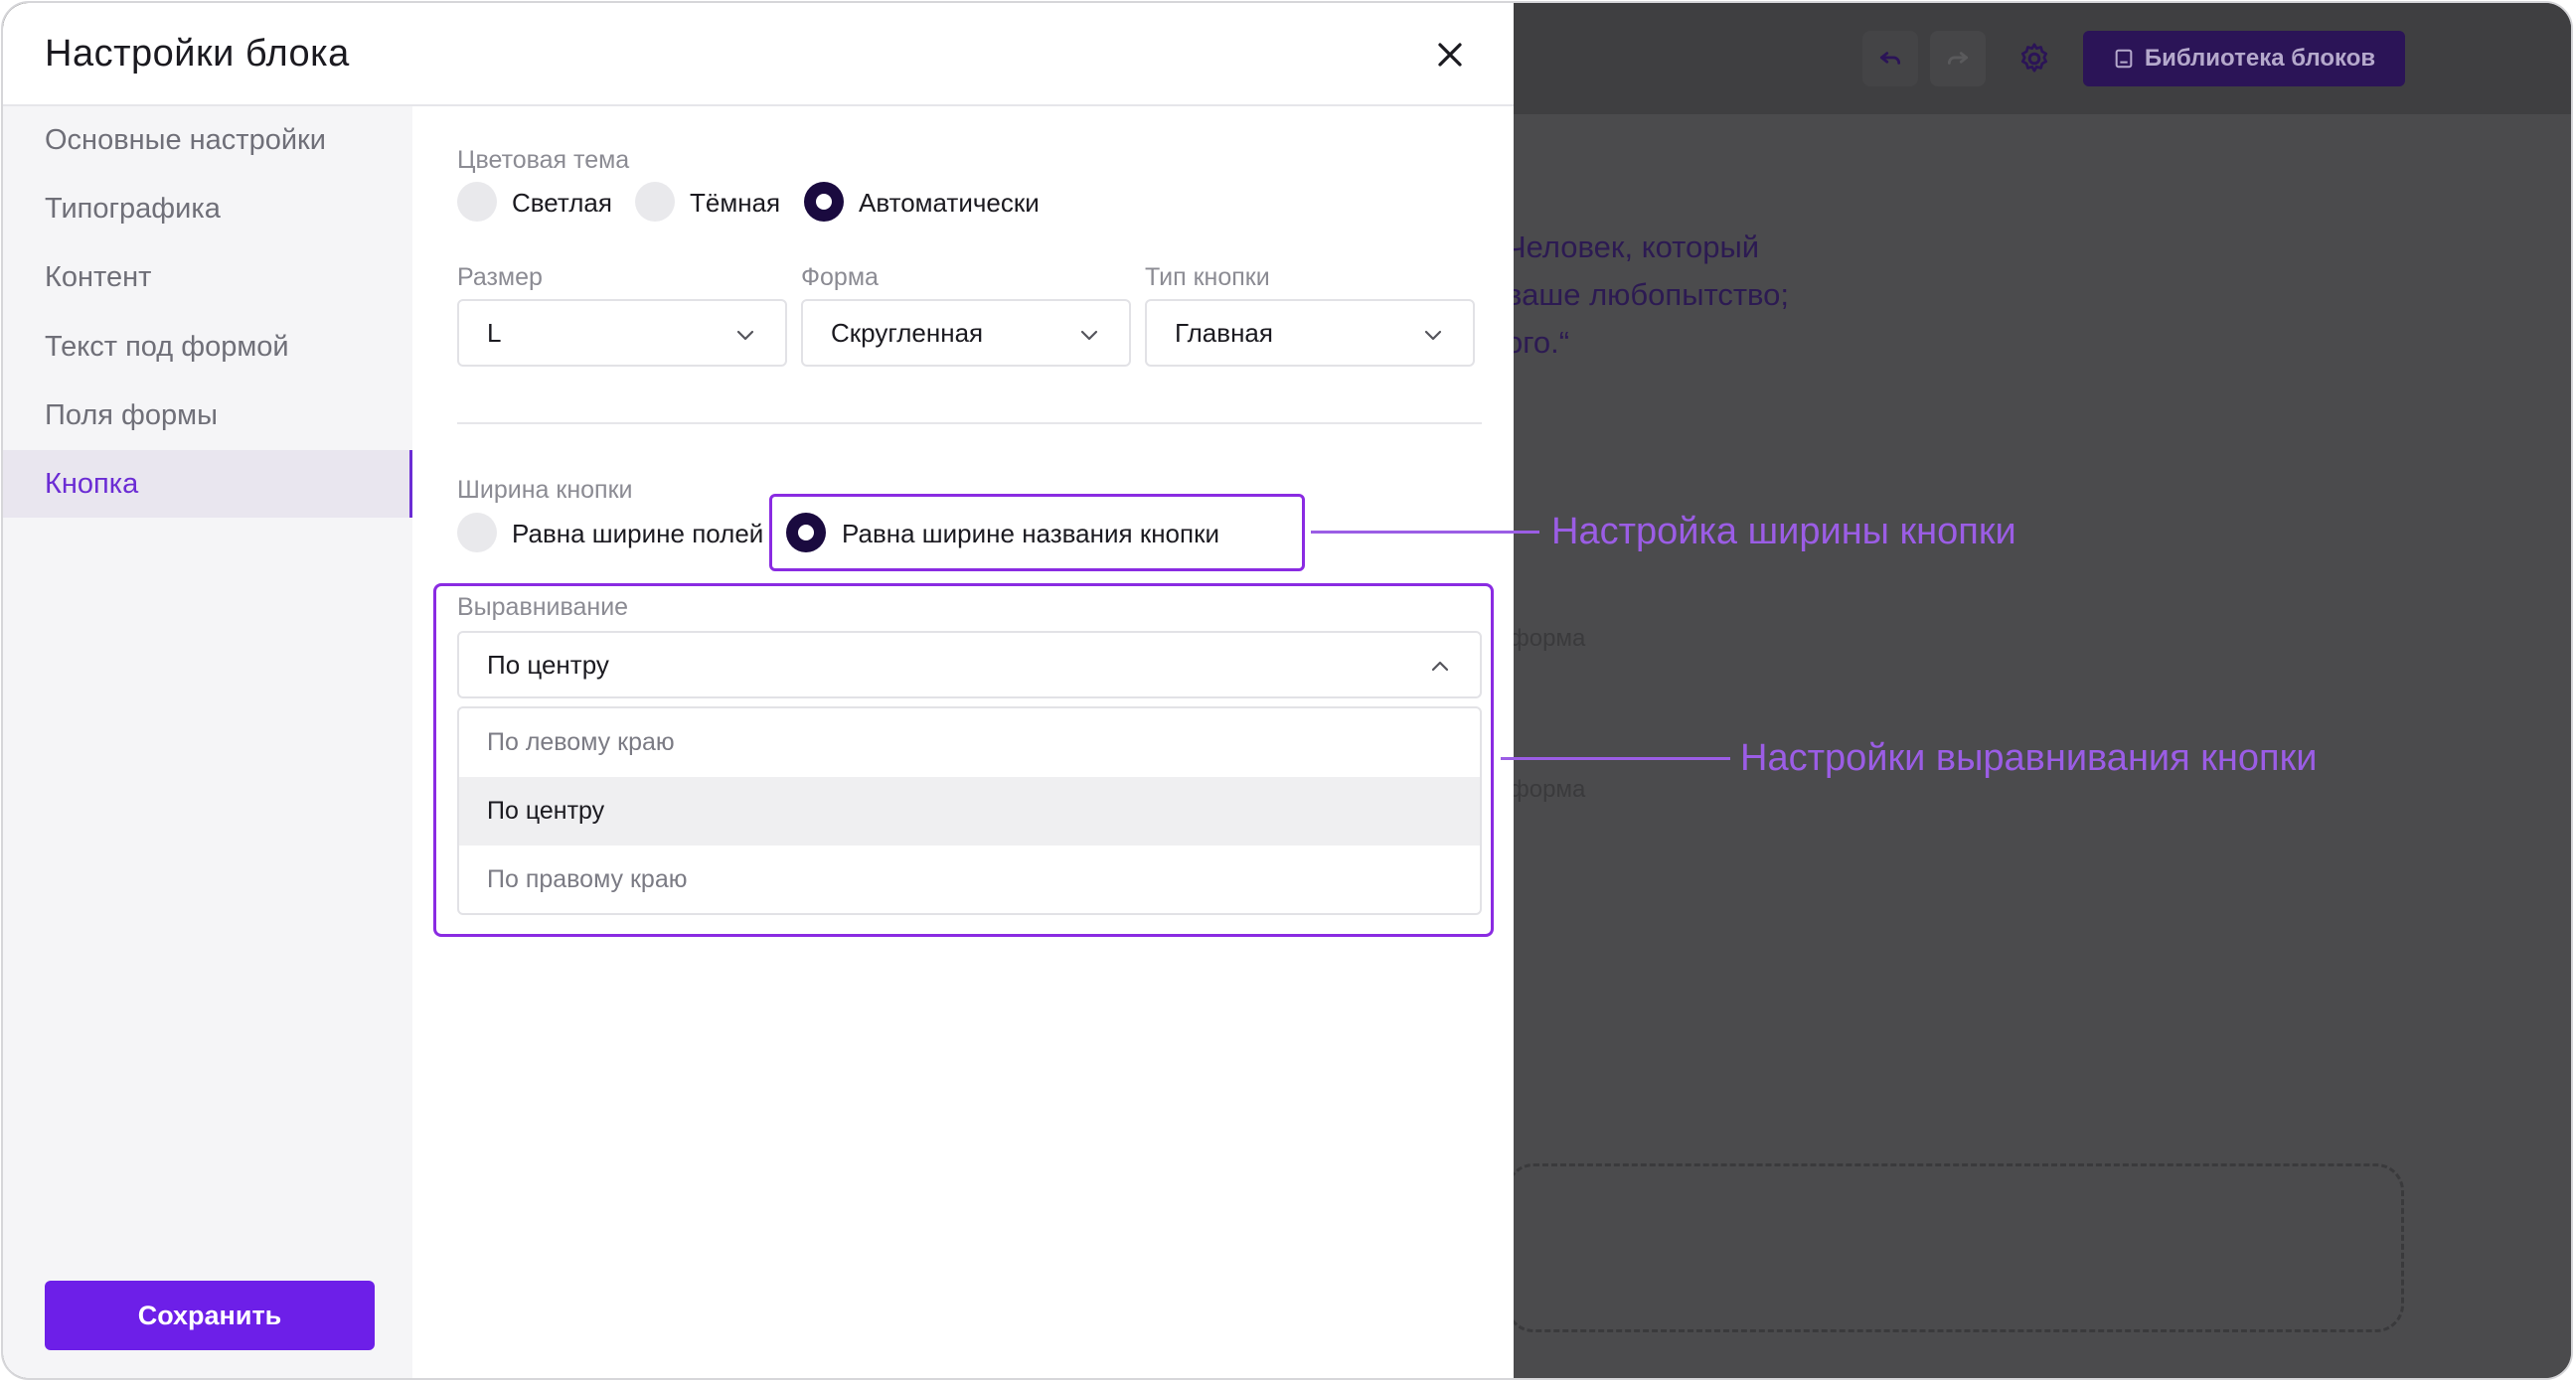 Image resolution: width=2576 pixels, height=1383 pixels. What do you see at coordinates (207, 209) in the screenshot?
I see `sidebar-item-typography: Типографика` at bounding box center [207, 209].